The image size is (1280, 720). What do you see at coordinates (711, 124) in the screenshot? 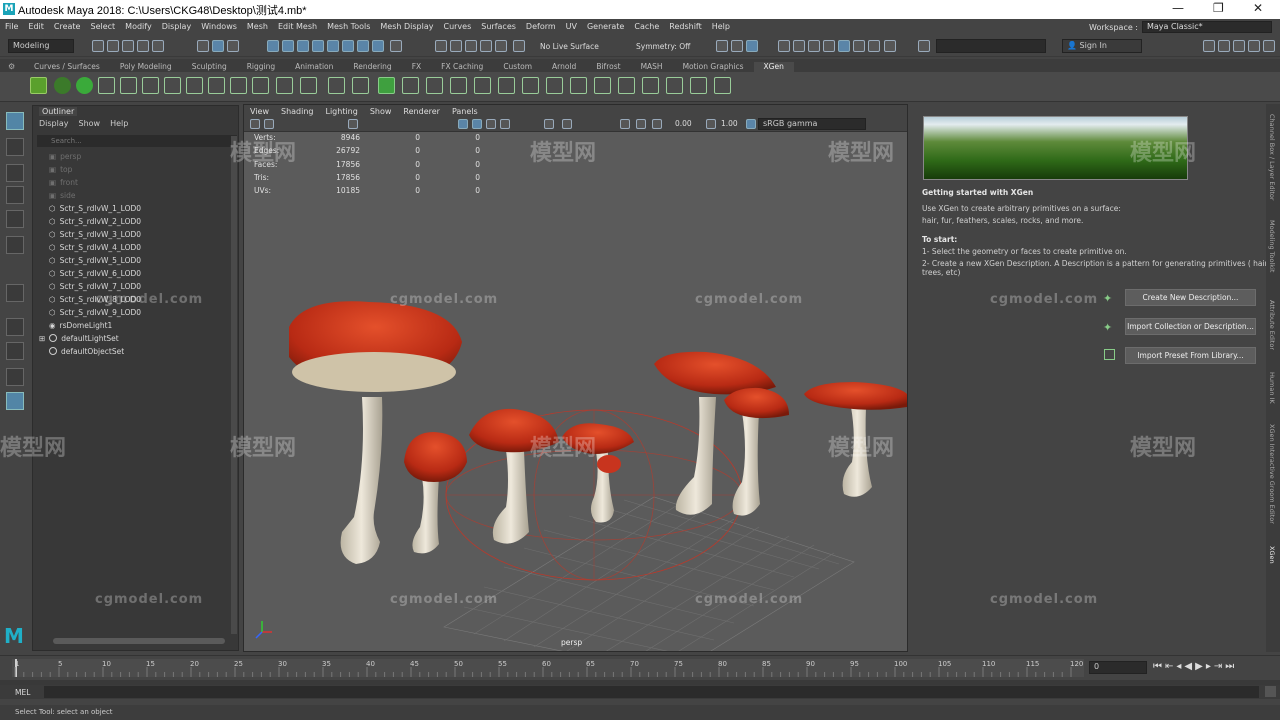
I see `gamma-icon` at bounding box center [711, 124].